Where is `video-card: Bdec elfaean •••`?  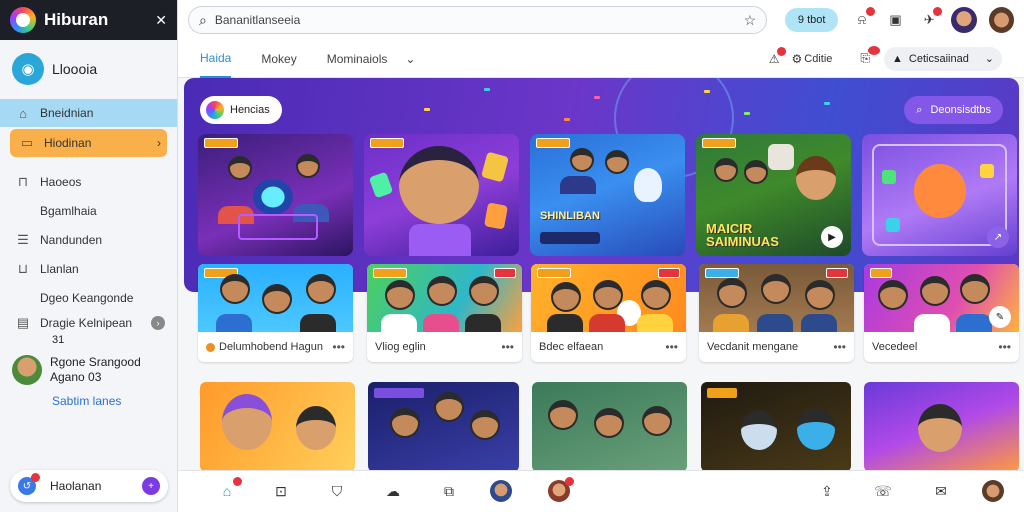
video-card: Bdec elfaean ••• is located at coordinates (608, 313).